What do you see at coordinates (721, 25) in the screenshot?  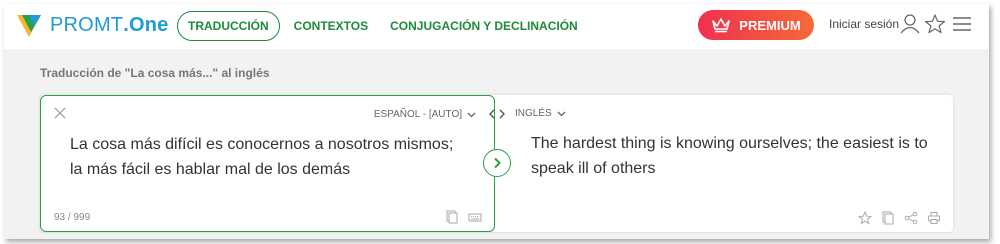 I see `crown-icon` at bounding box center [721, 25].